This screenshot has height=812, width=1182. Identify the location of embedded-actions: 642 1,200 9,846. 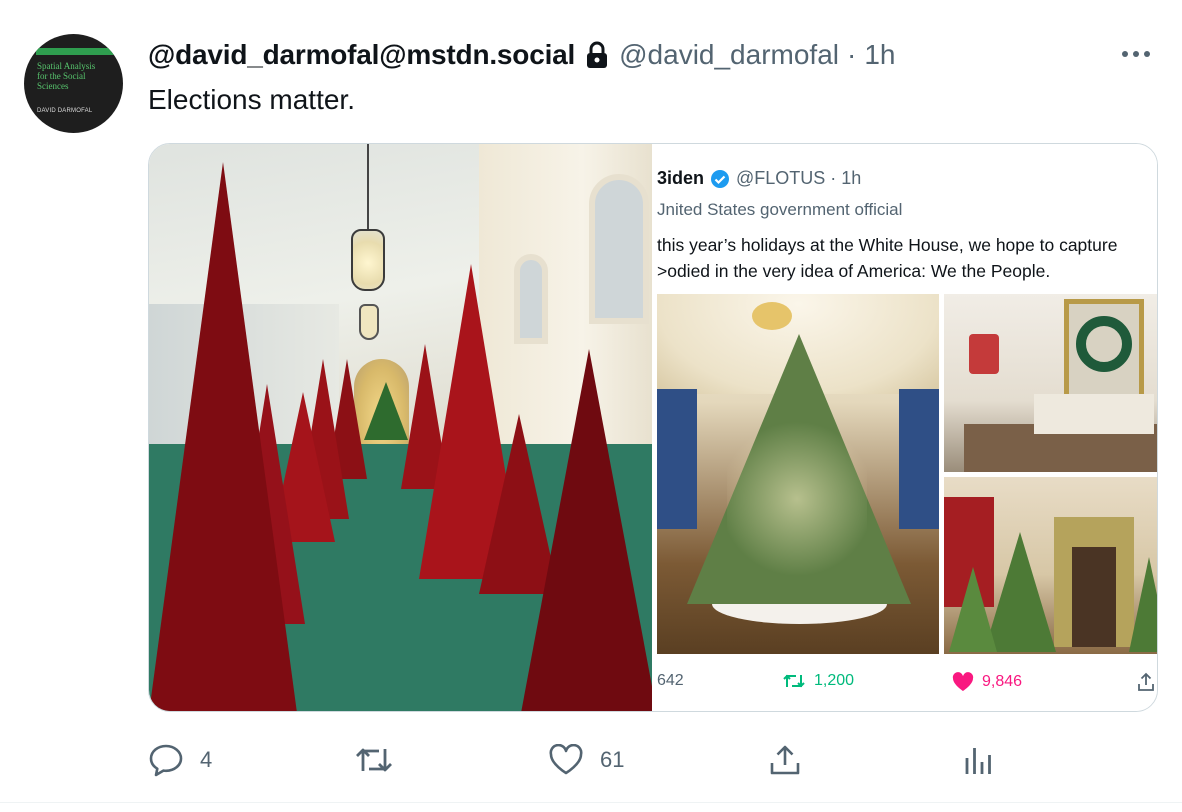
(907, 684).